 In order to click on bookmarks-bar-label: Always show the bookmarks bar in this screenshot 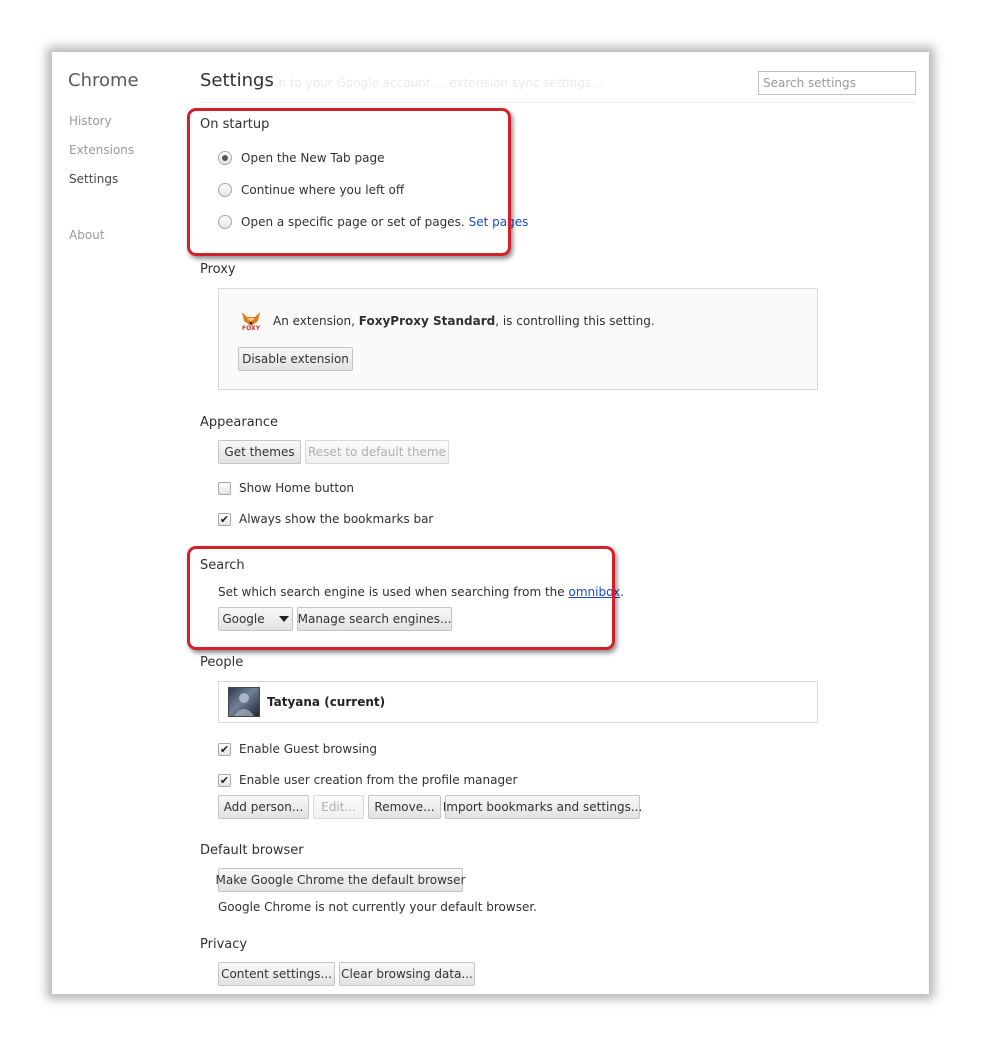, I will do `click(336, 519)`.